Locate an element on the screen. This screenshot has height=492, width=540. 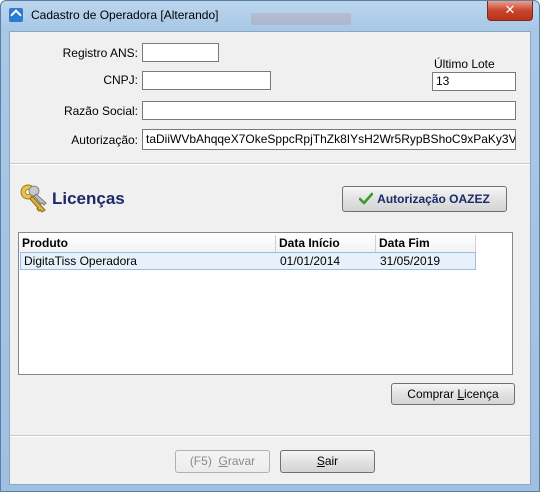
ultimo-lote-label: Último Lote is located at coordinates (464, 64).